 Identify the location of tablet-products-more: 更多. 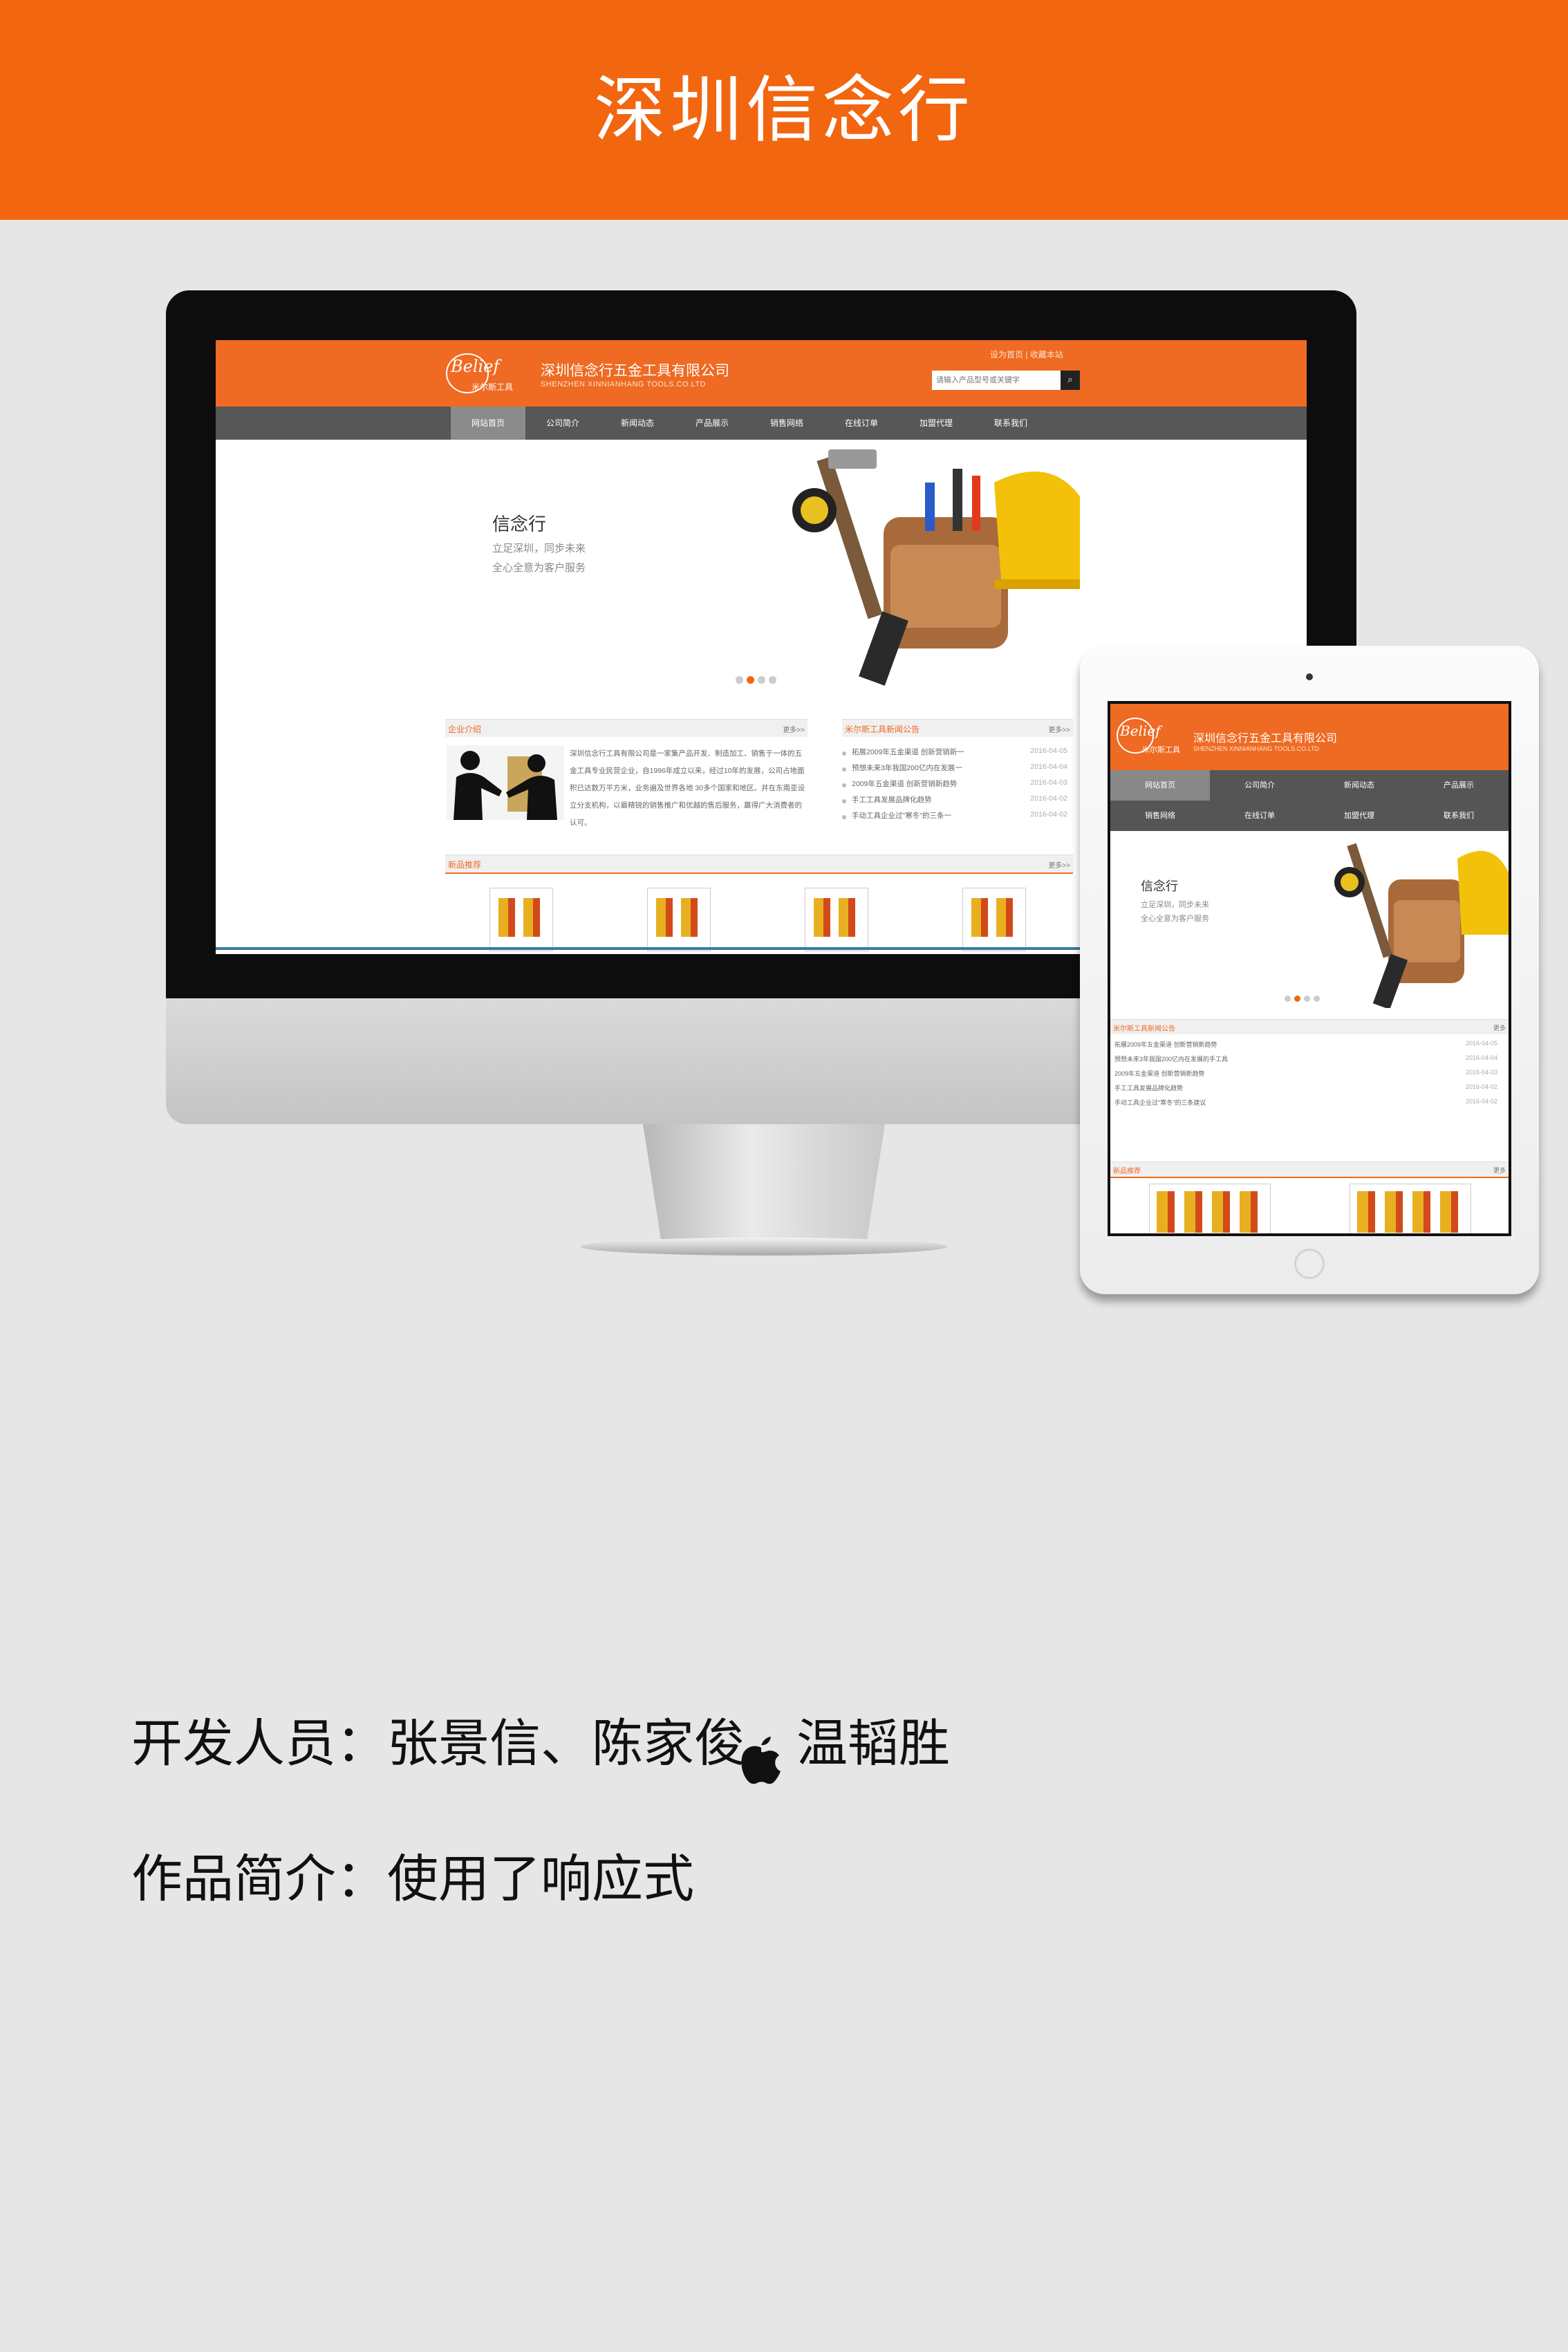
(1499, 1170).